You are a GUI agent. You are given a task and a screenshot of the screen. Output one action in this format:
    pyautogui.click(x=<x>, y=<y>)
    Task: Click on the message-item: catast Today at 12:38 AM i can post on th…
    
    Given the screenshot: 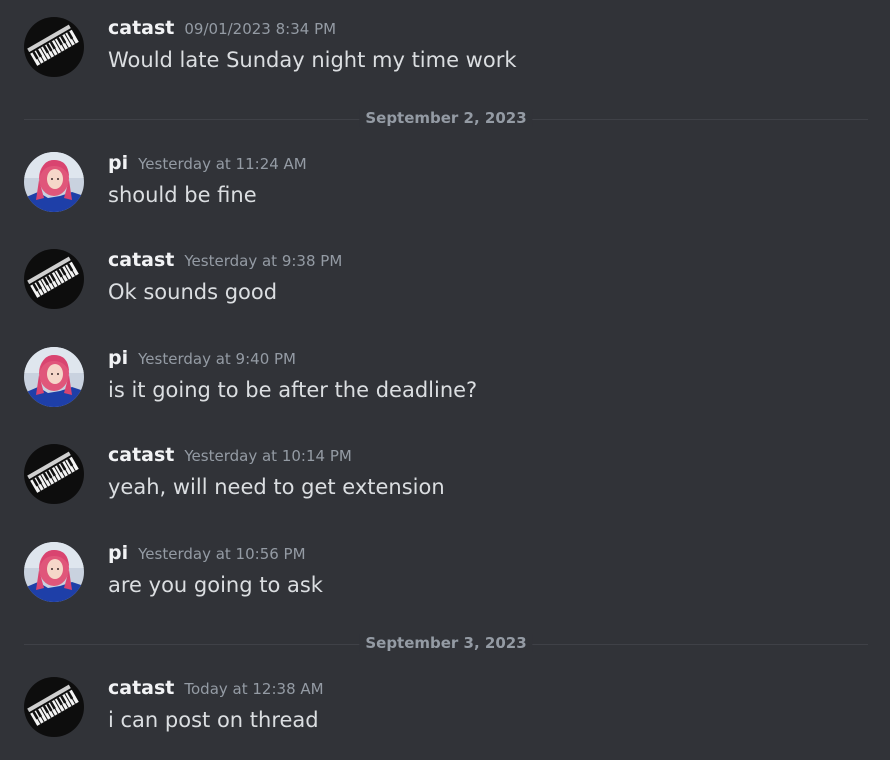 What is the action you would take?
    pyautogui.click(x=445, y=712)
    